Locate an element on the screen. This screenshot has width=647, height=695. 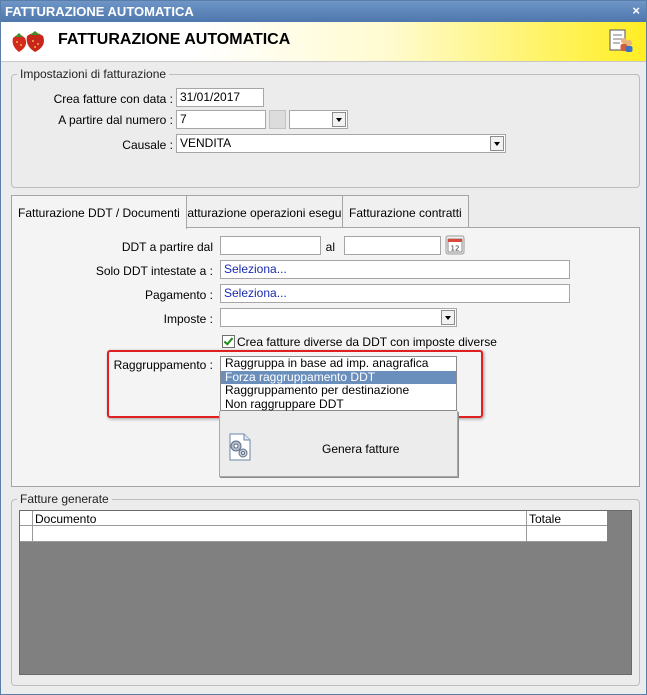
svg-text: 12 is located at coordinates (455, 249).